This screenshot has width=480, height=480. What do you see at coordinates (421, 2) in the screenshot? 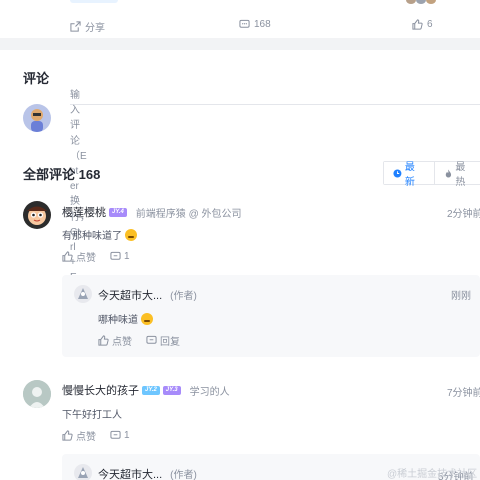
I see `liker-avatars` at bounding box center [421, 2].